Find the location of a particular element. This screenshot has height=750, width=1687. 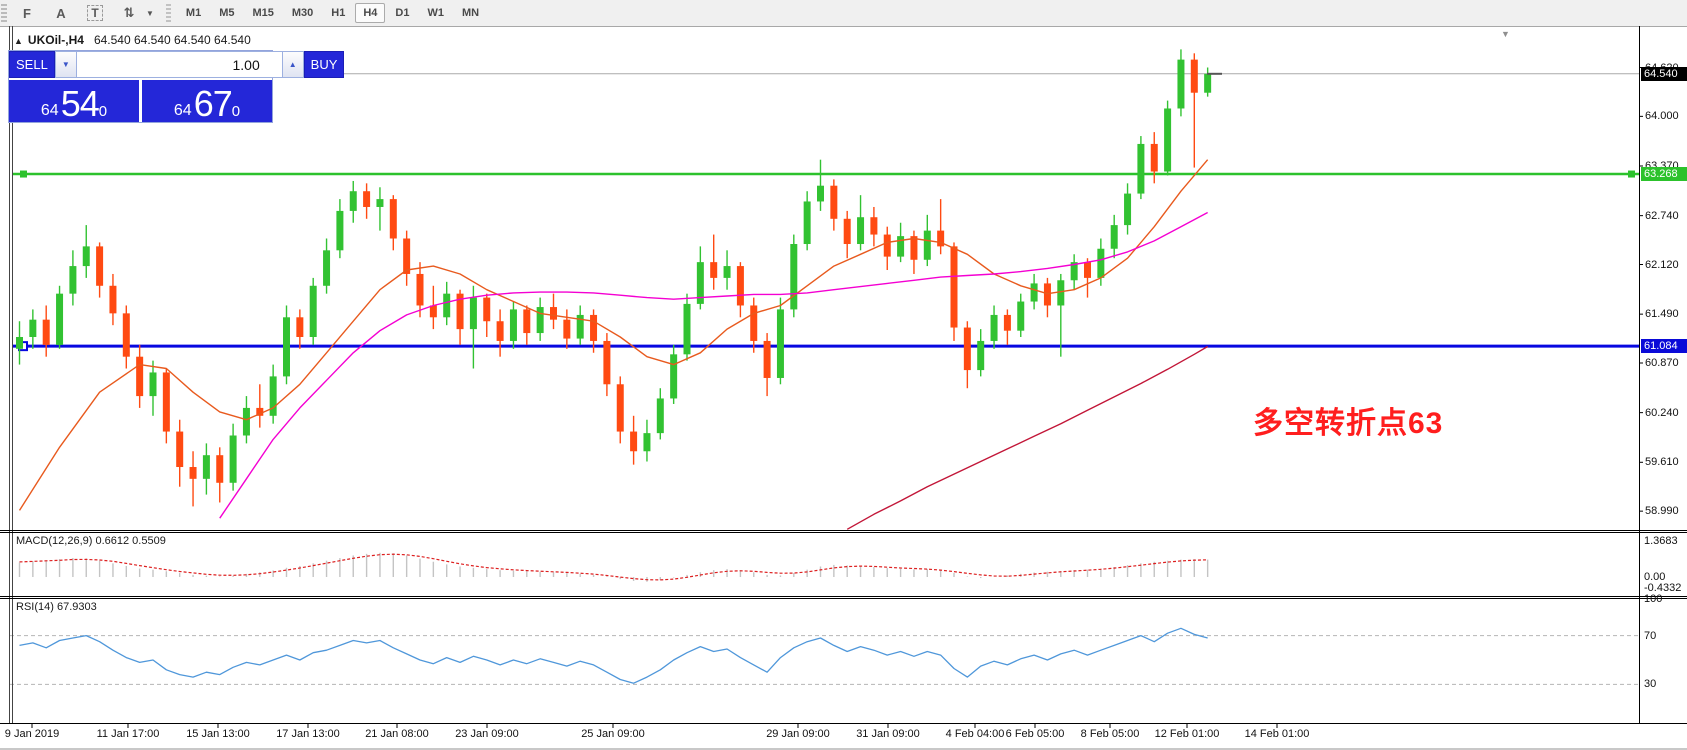

time-axis-label: 25 Jan 09:00 is located at coordinates (613, 734).